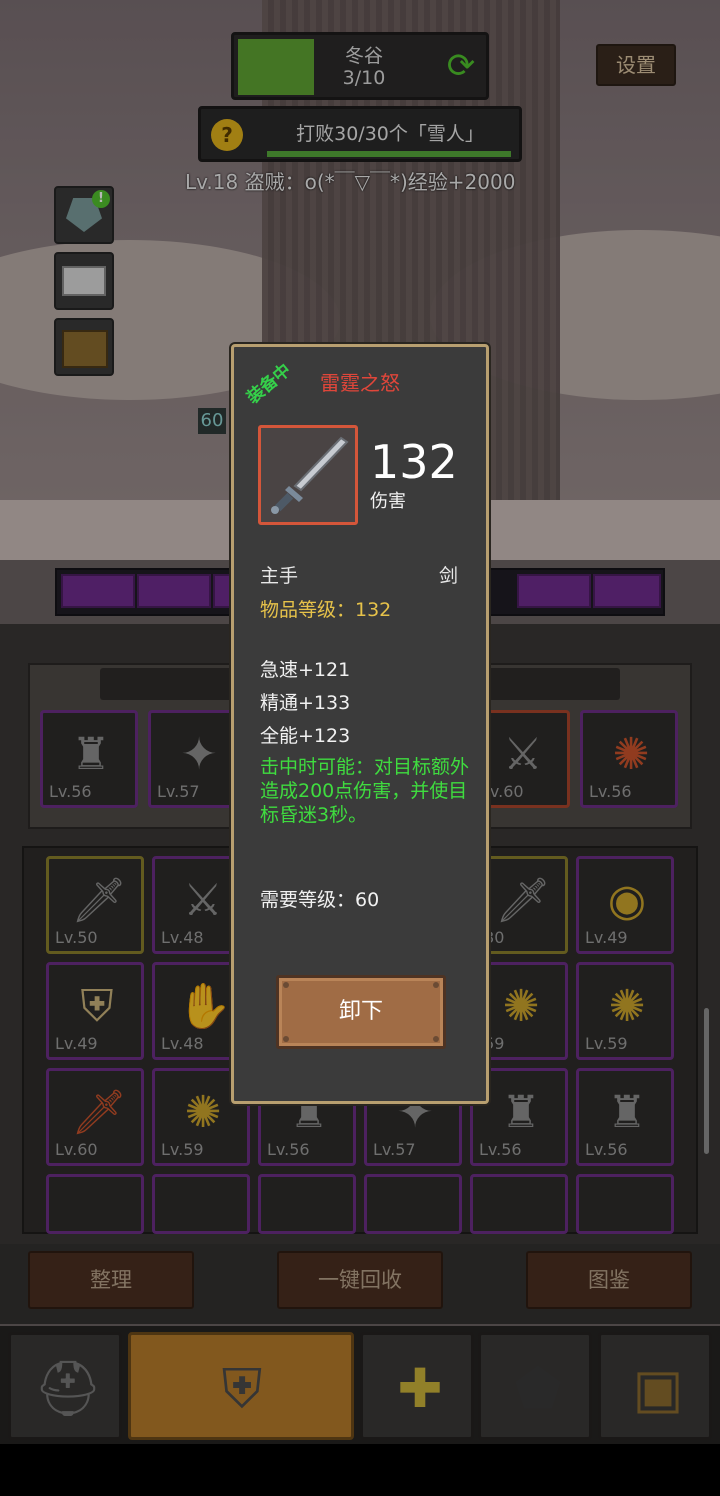 The image size is (720, 1496). What do you see at coordinates (360, 1470) in the screenshot?
I see `system-nav-bar` at bounding box center [360, 1470].